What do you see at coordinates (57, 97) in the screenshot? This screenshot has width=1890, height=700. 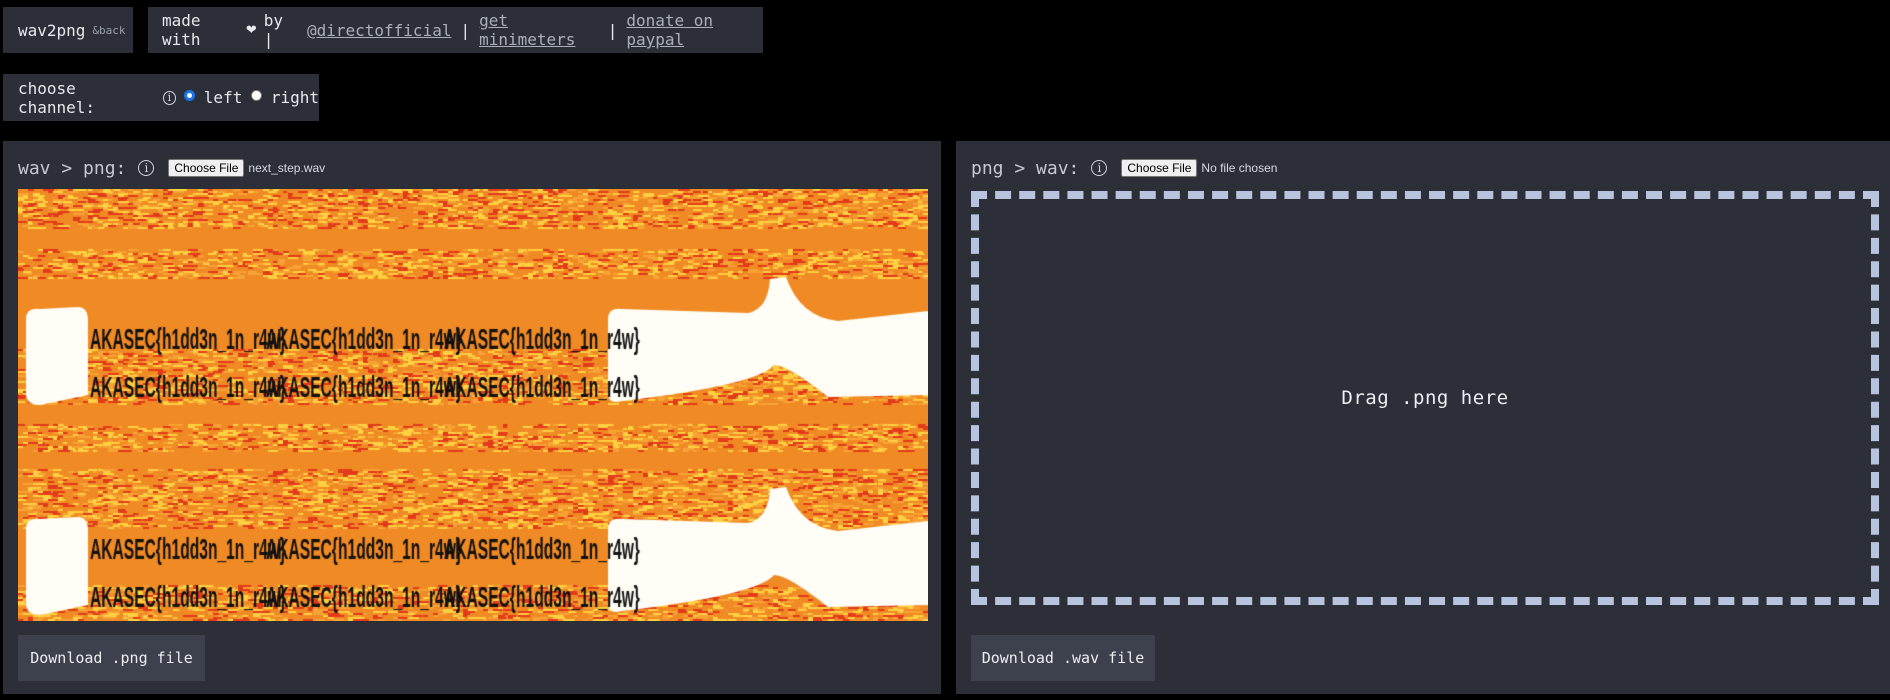 I see `channel-label: choose channel:` at bounding box center [57, 97].